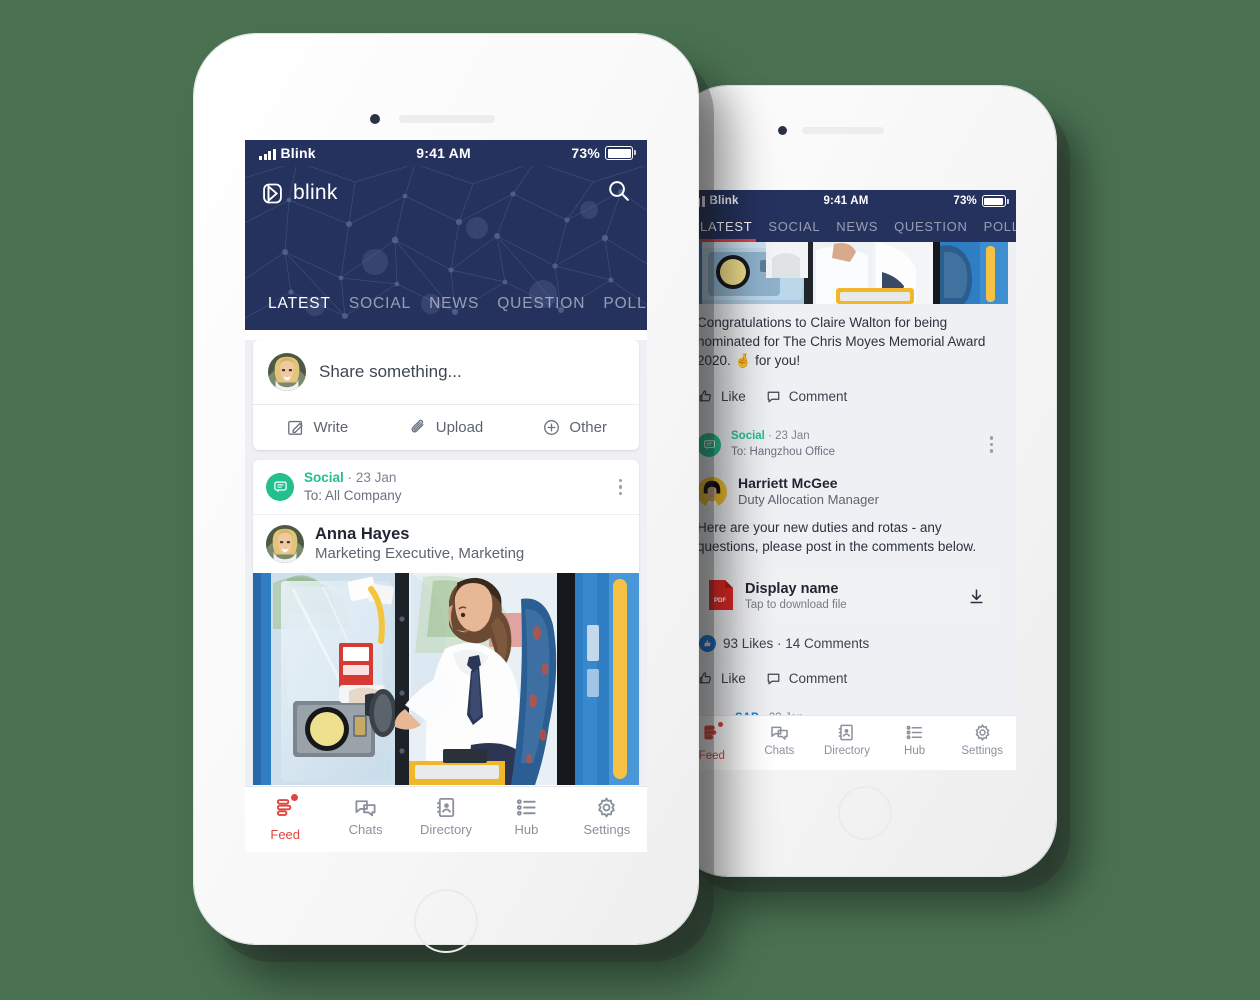 This screenshot has height=1000, width=1260. I want to click on nav-item-feed: Feed, so click(285, 819).